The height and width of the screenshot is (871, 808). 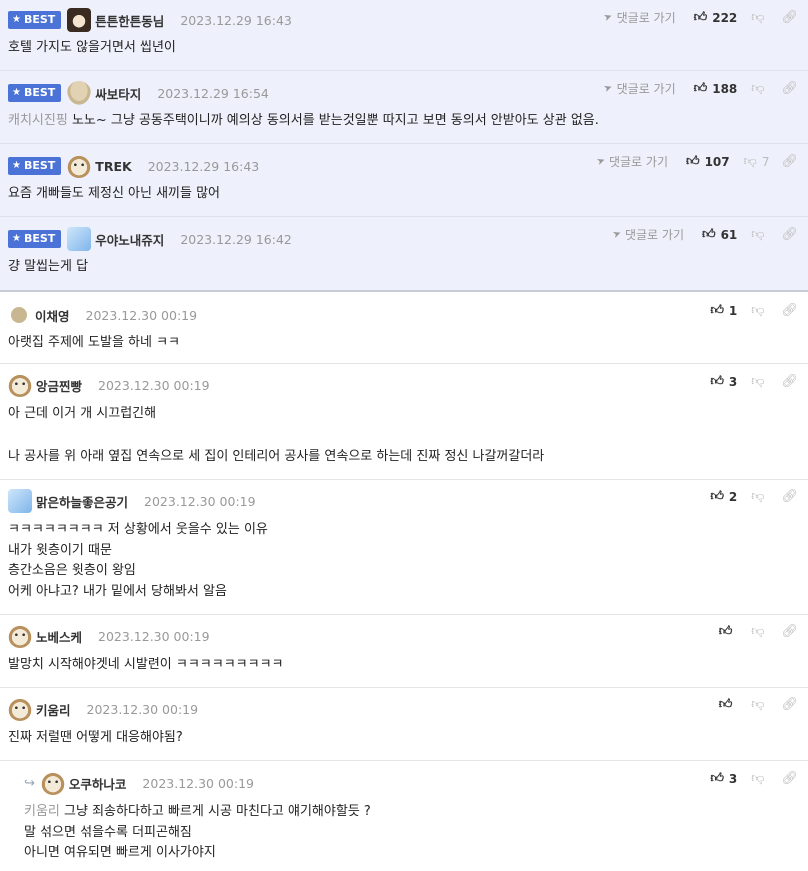 What do you see at coordinates (38, 120) in the screenshot?
I see `mention-link: 캐치시진핑` at bounding box center [38, 120].